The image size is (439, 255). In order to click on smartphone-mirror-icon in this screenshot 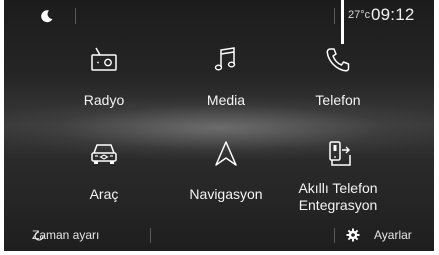, I will do `click(340, 153)`.